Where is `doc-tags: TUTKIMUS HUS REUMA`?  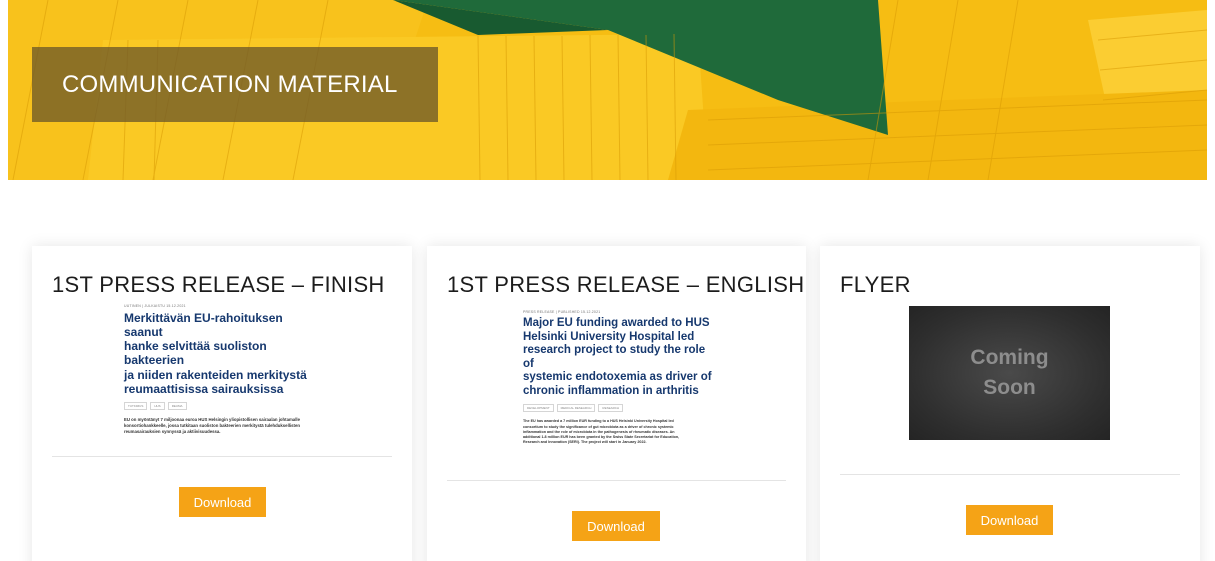 doc-tags: TUTKIMUS HUS REUMA is located at coordinates (224, 405).